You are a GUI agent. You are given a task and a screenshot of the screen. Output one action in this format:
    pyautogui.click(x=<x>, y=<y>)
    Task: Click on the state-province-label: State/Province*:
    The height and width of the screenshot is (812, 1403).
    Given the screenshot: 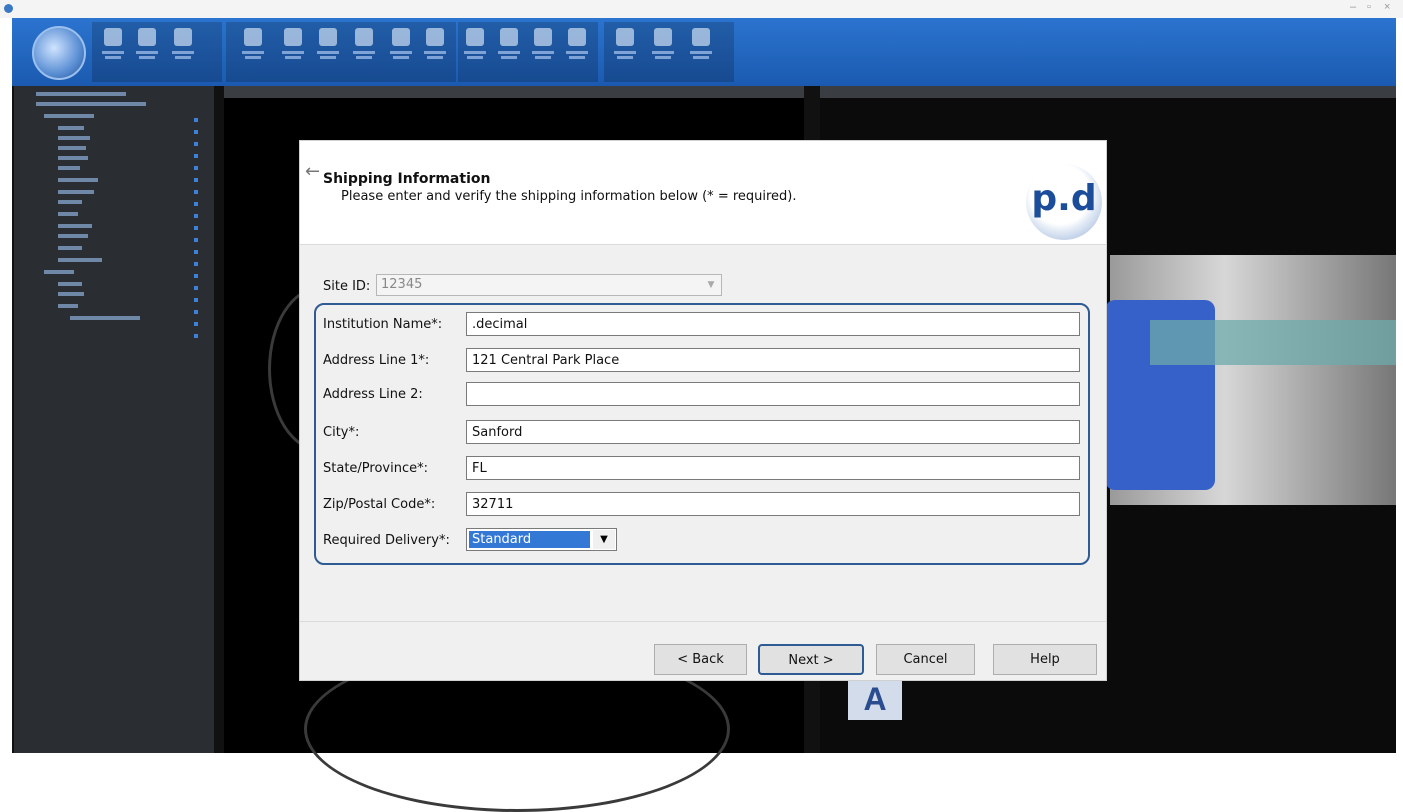 What is the action you would take?
    pyautogui.click(x=375, y=468)
    